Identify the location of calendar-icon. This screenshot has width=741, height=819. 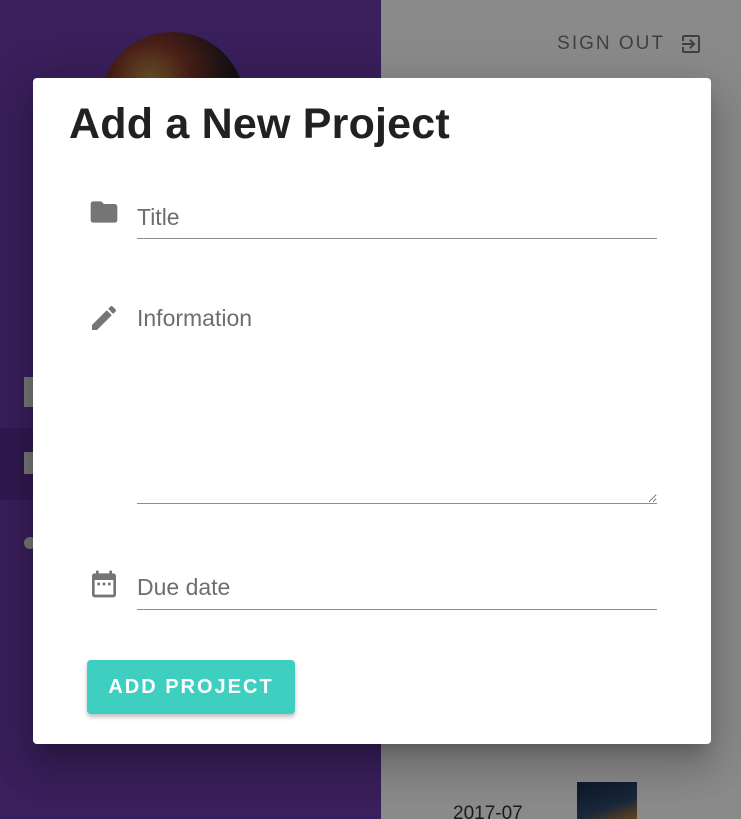
(104, 584).